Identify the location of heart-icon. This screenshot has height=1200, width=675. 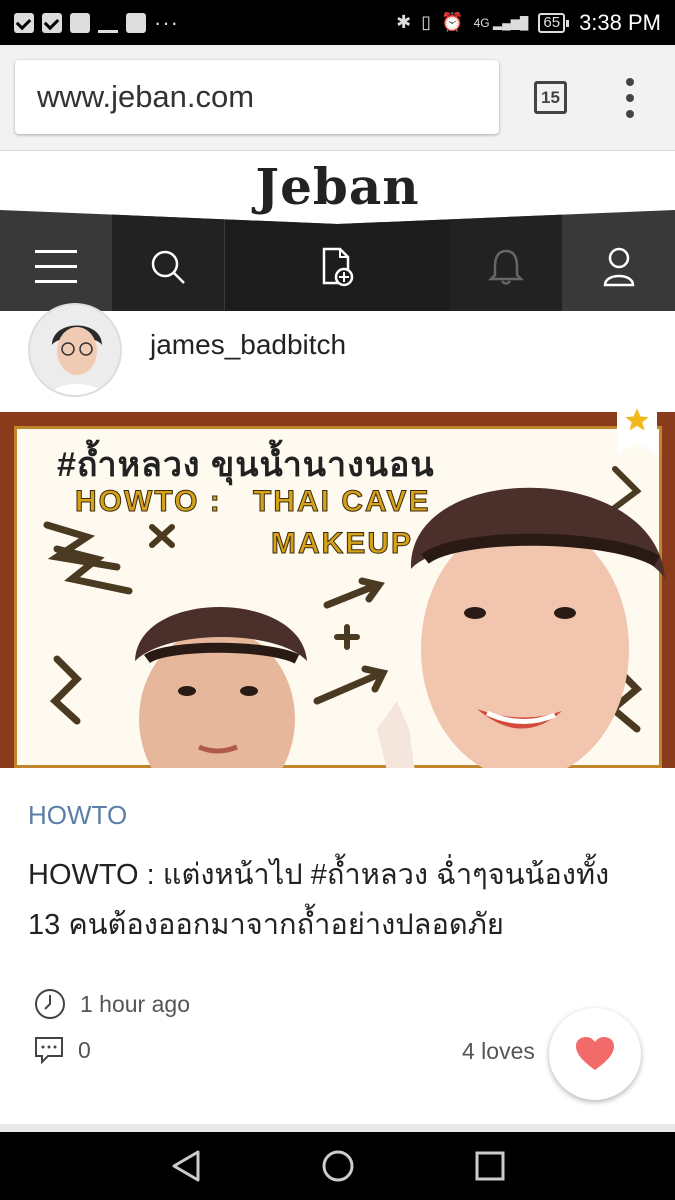
(595, 1053).